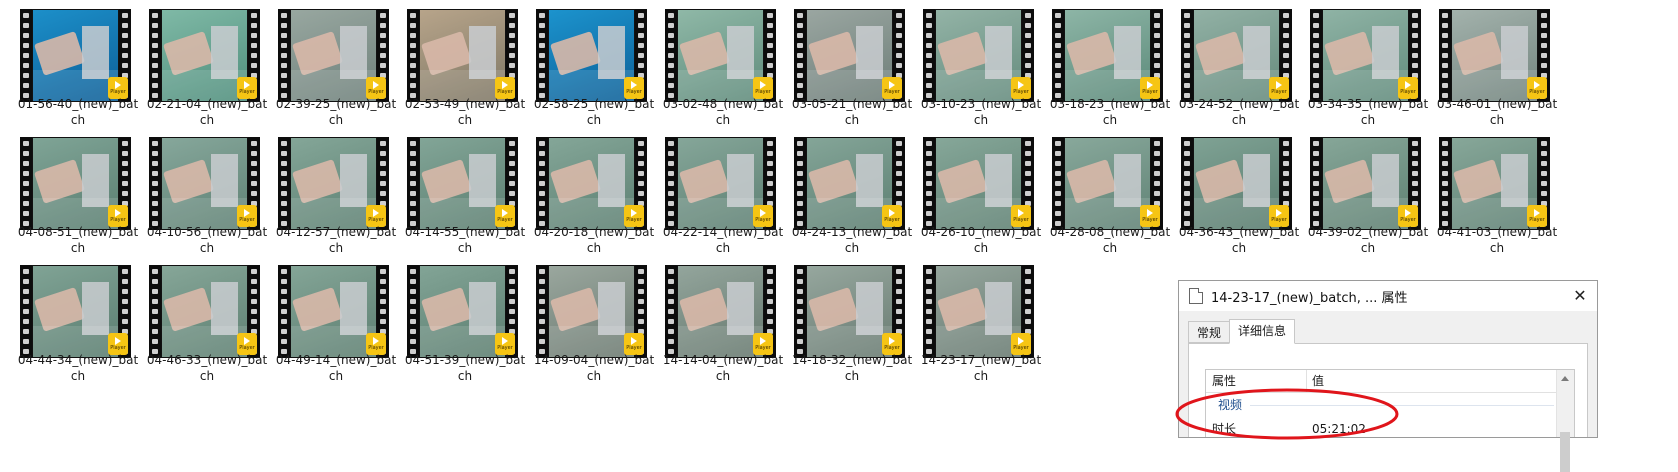 The width and height of the screenshot is (1678, 472). I want to click on file-item: Player 04-51-39_(new)_batch, so click(456, 320).